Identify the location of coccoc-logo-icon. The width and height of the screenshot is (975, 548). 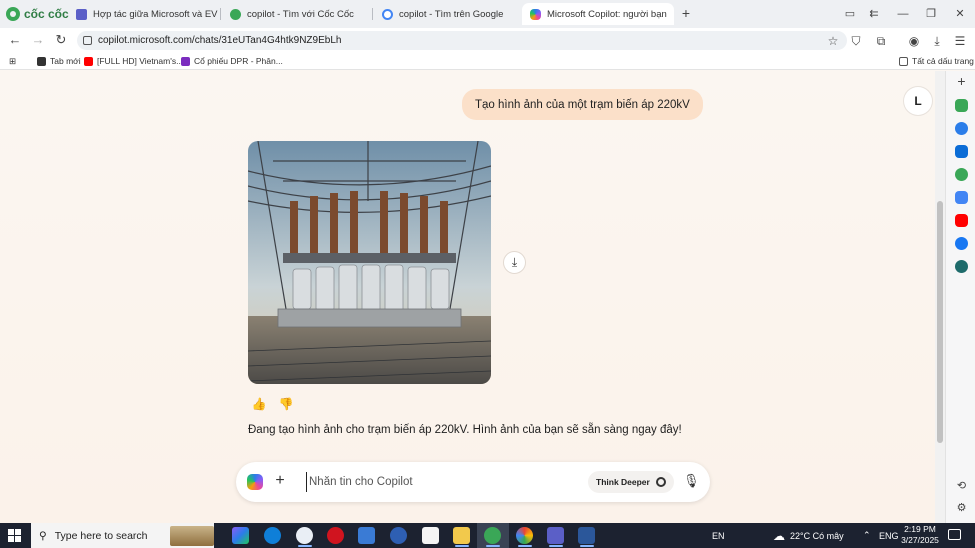
(13, 14).